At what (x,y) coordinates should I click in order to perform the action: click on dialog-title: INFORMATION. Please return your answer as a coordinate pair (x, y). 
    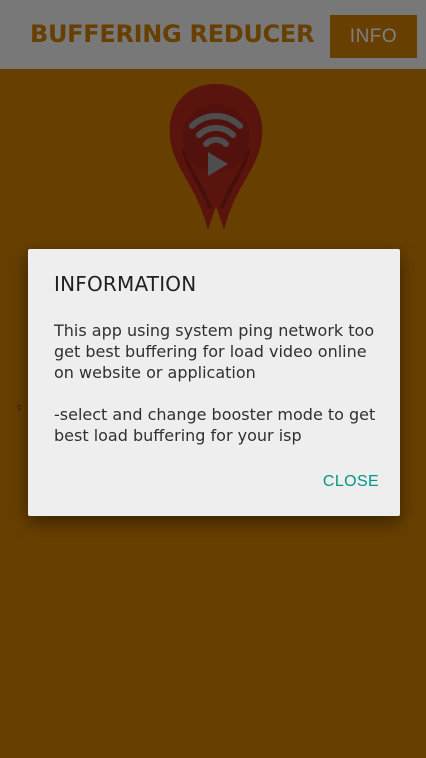
    Looking at the image, I should click on (125, 284).